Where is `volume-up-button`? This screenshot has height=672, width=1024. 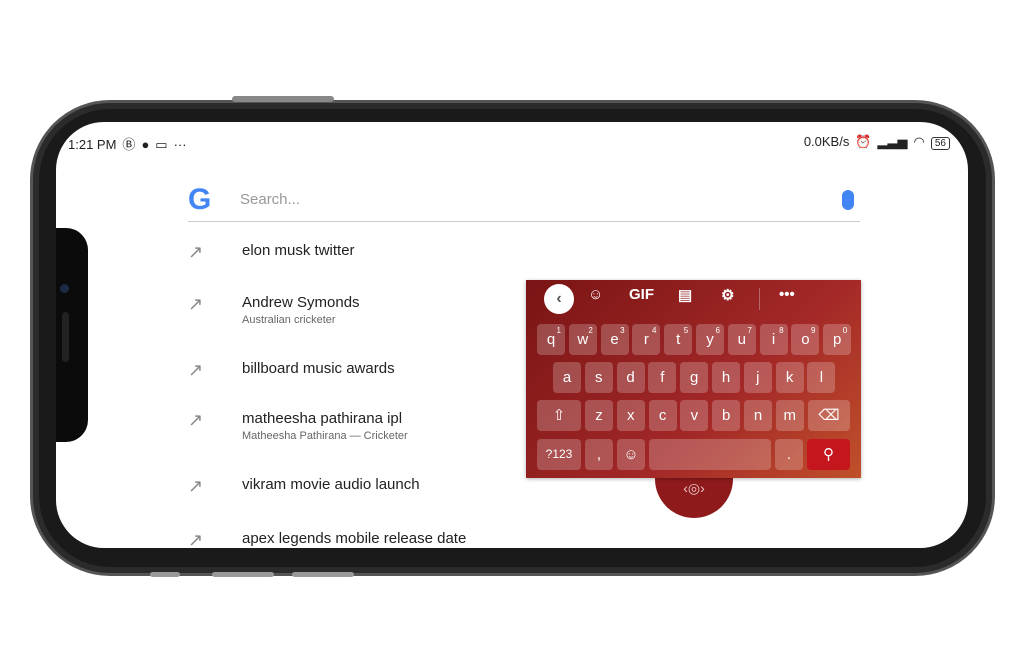
volume-up-button is located at coordinates (323, 574).